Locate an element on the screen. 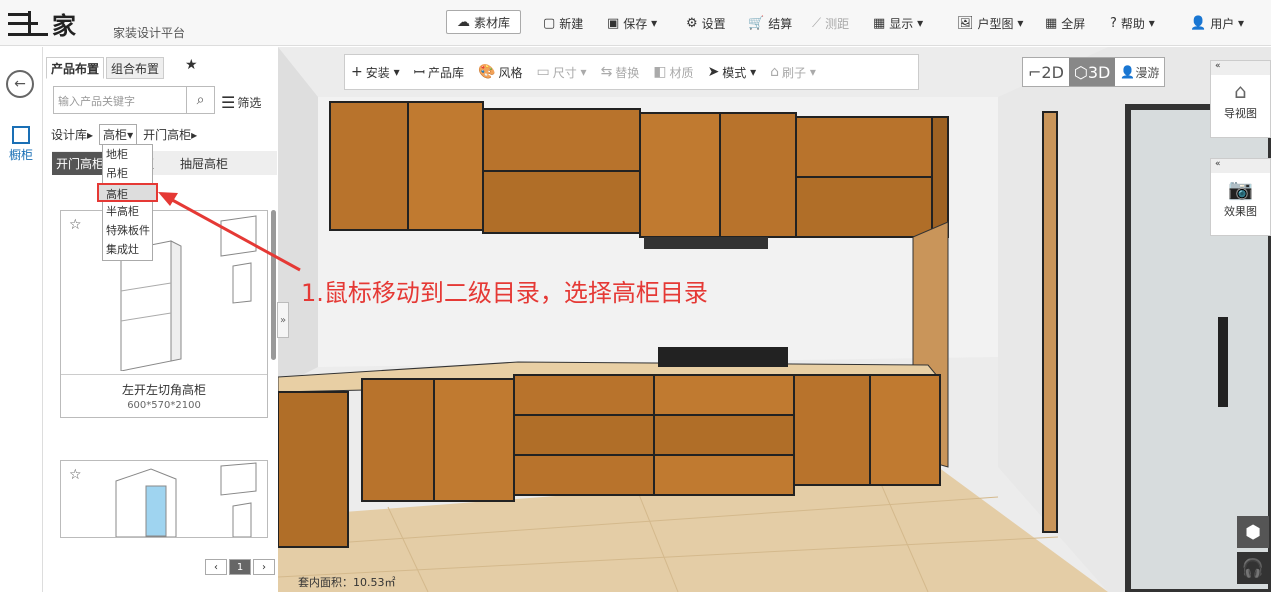 Image resolution: width=1271 pixels, height=592 pixels. tab-combo-layout: 组合布置 is located at coordinates (135, 68).